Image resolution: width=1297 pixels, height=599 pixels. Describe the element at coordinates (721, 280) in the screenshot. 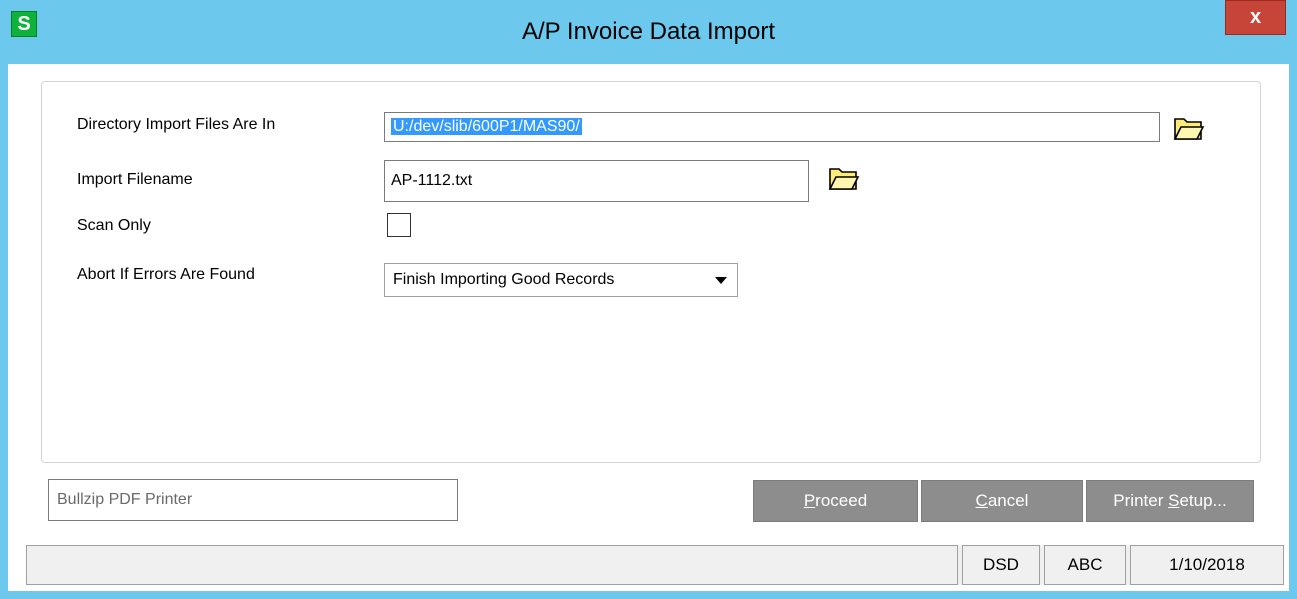

I see `dropdown-arrow-icon` at that location.